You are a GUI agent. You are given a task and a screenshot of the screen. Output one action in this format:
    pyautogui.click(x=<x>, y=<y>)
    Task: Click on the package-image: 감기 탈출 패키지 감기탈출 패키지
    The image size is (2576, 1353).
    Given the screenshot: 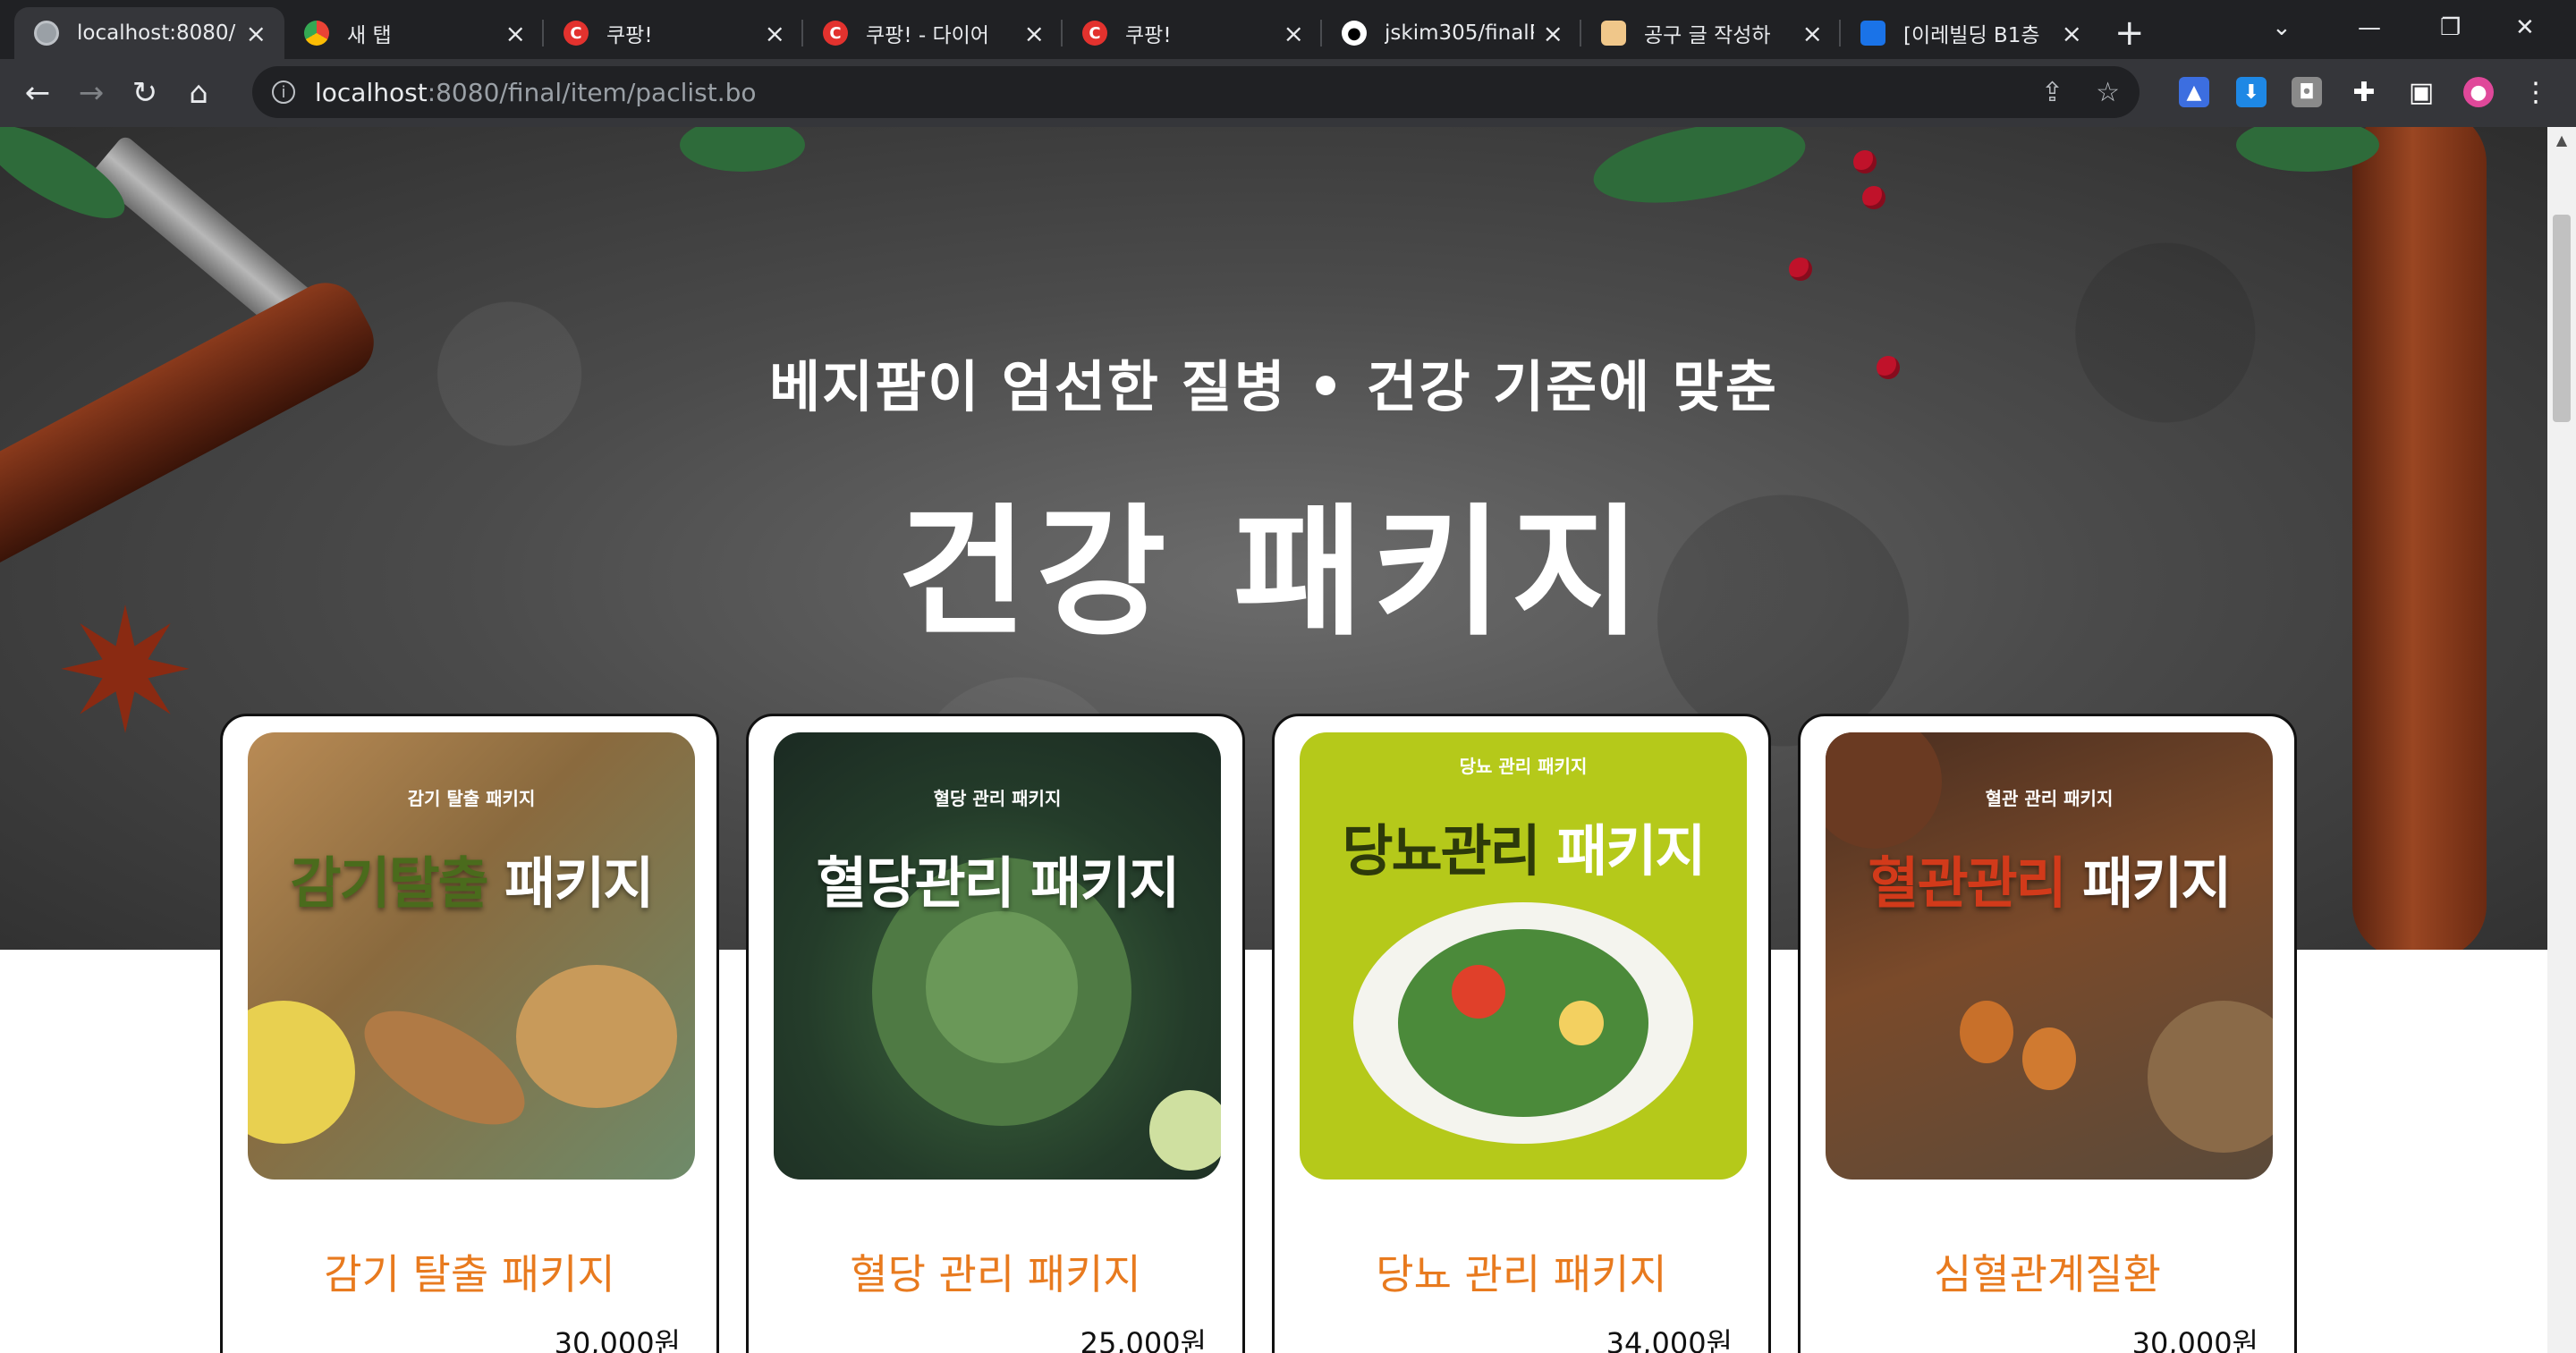 What is the action you would take?
    pyautogui.click(x=471, y=956)
    